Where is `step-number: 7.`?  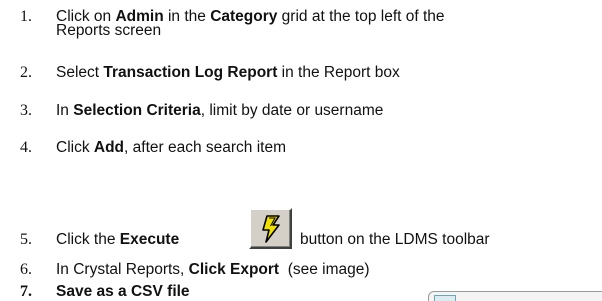 step-number: 7. is located at coordinates (26, 291).